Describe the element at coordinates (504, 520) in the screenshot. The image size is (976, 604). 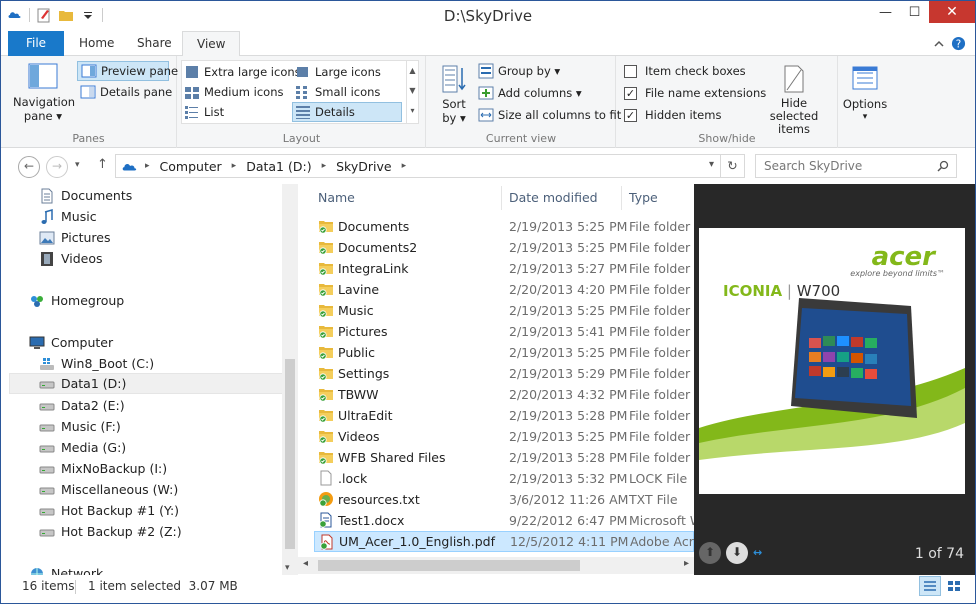
I see `file-row: Test1.docx 9/22/2012 6:47 PMMicrosoft W` at that location.